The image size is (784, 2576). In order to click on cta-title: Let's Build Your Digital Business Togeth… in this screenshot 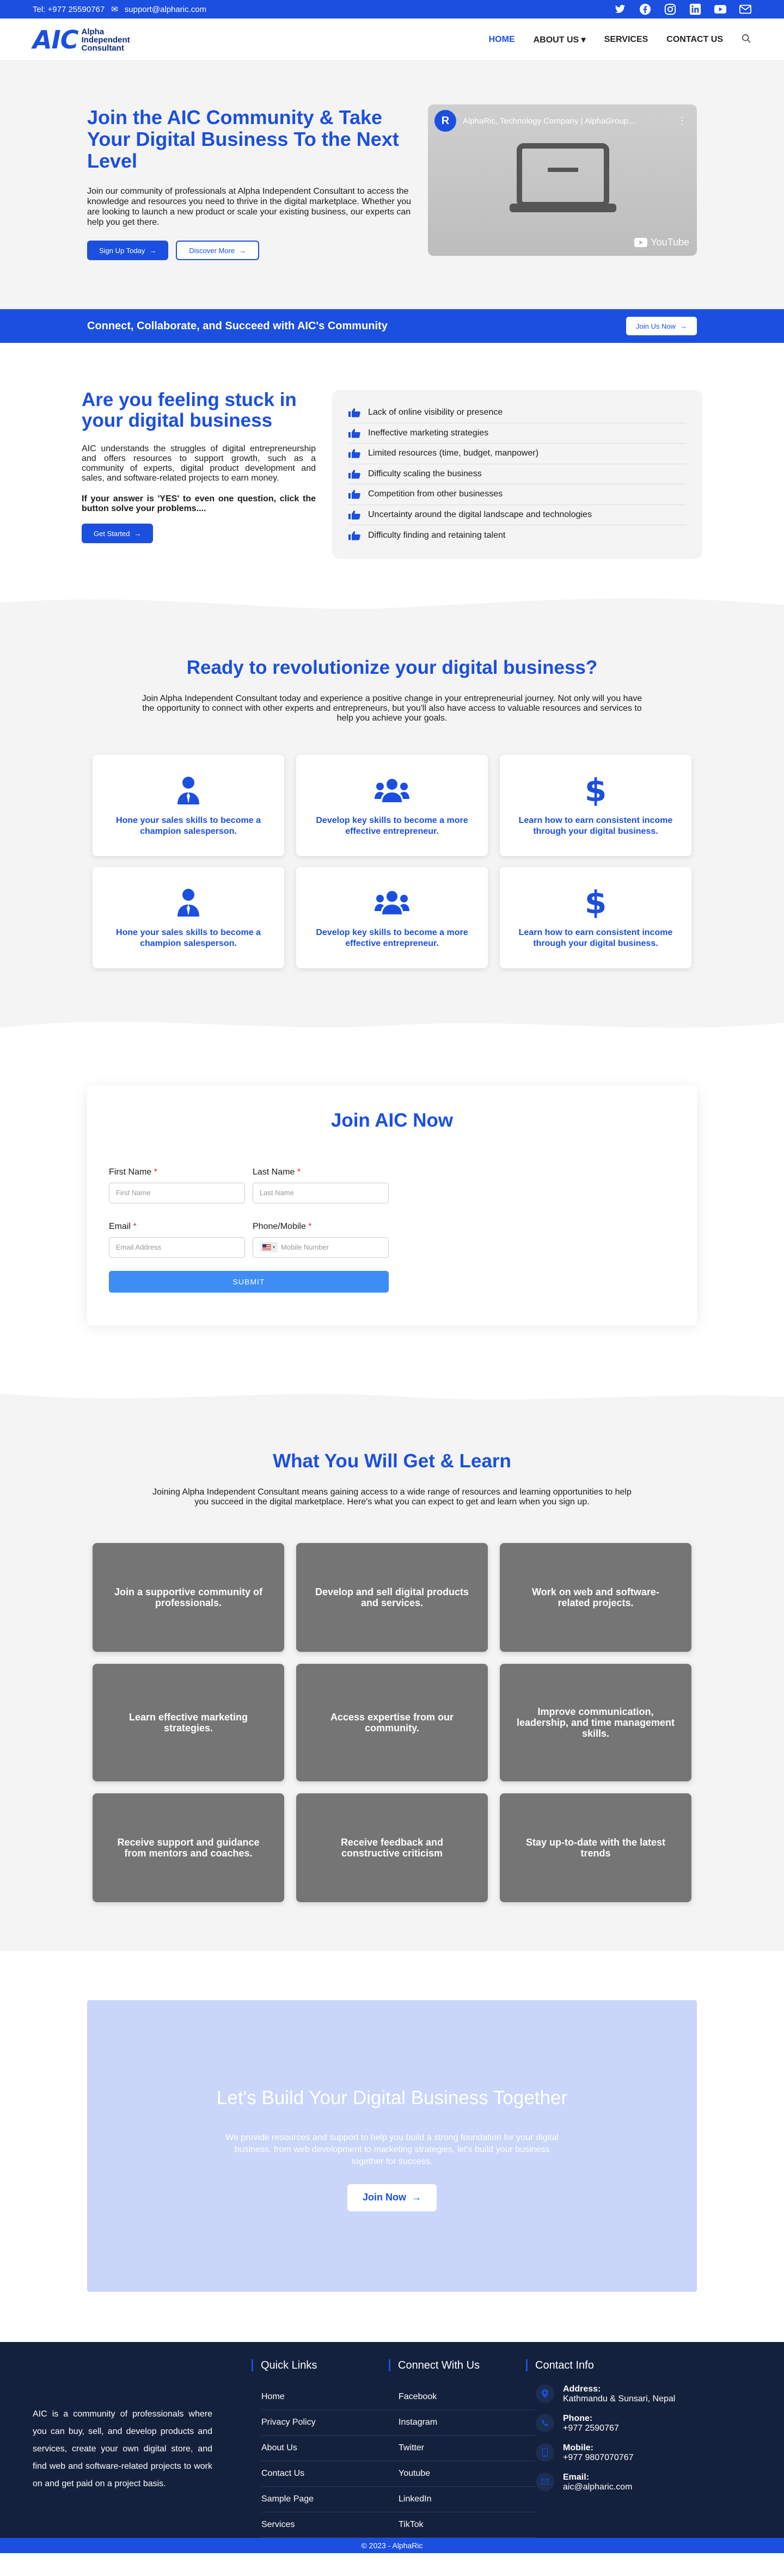, I will do `click(392, 2097)`.